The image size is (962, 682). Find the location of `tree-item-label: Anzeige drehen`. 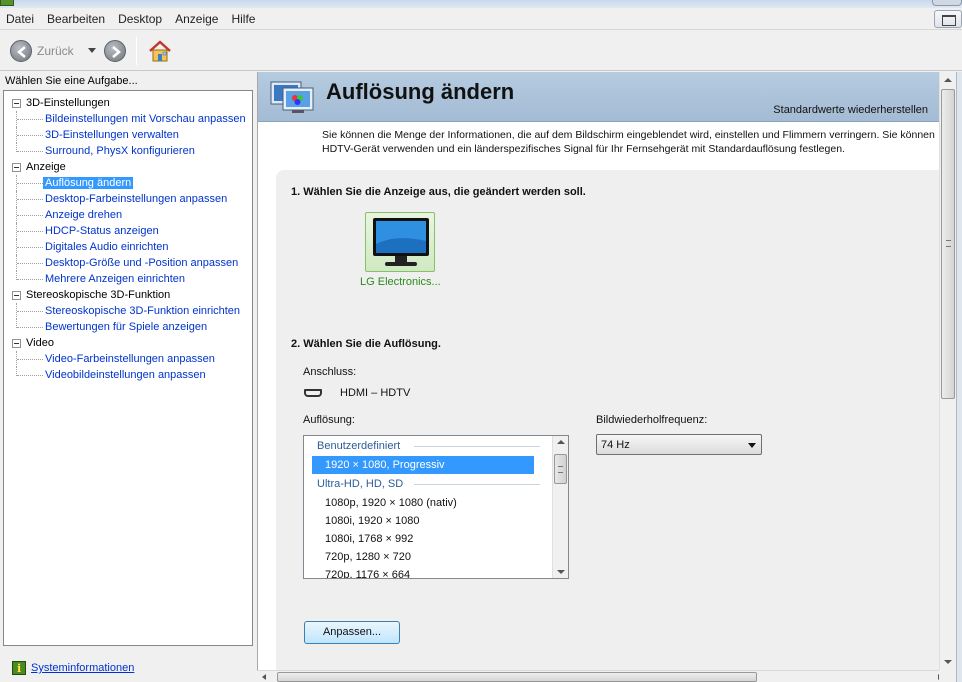

tree-item-label: Anzeige drehen is located at coordinates (83, 215).